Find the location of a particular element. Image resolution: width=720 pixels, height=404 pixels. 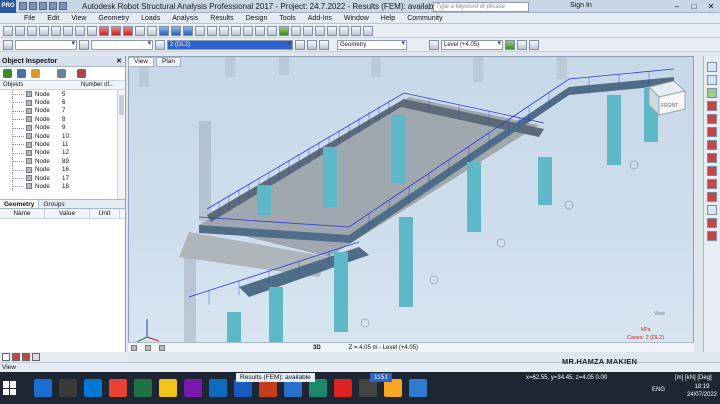

redo-arrow-icon is located at coordinates (128, 30).